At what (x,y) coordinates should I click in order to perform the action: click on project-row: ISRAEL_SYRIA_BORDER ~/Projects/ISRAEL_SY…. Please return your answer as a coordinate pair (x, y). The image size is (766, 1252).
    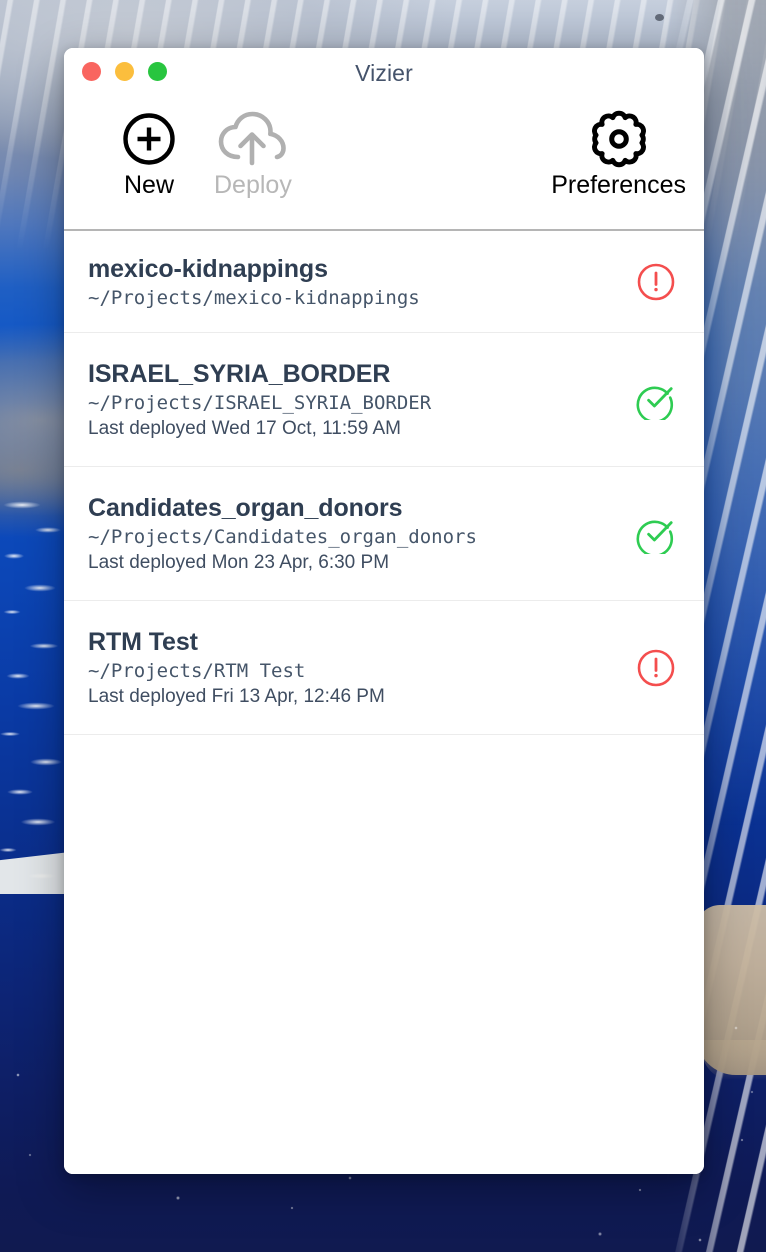
    Looking at the image, I should click on (384, 400).